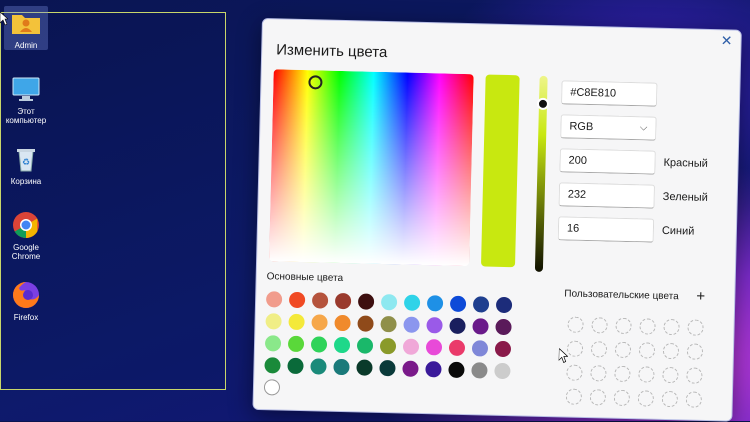 Image resolution: width=750 pixels, height=422 pixels. I want to click on hex-input: #C8E810, so click(609, 93).